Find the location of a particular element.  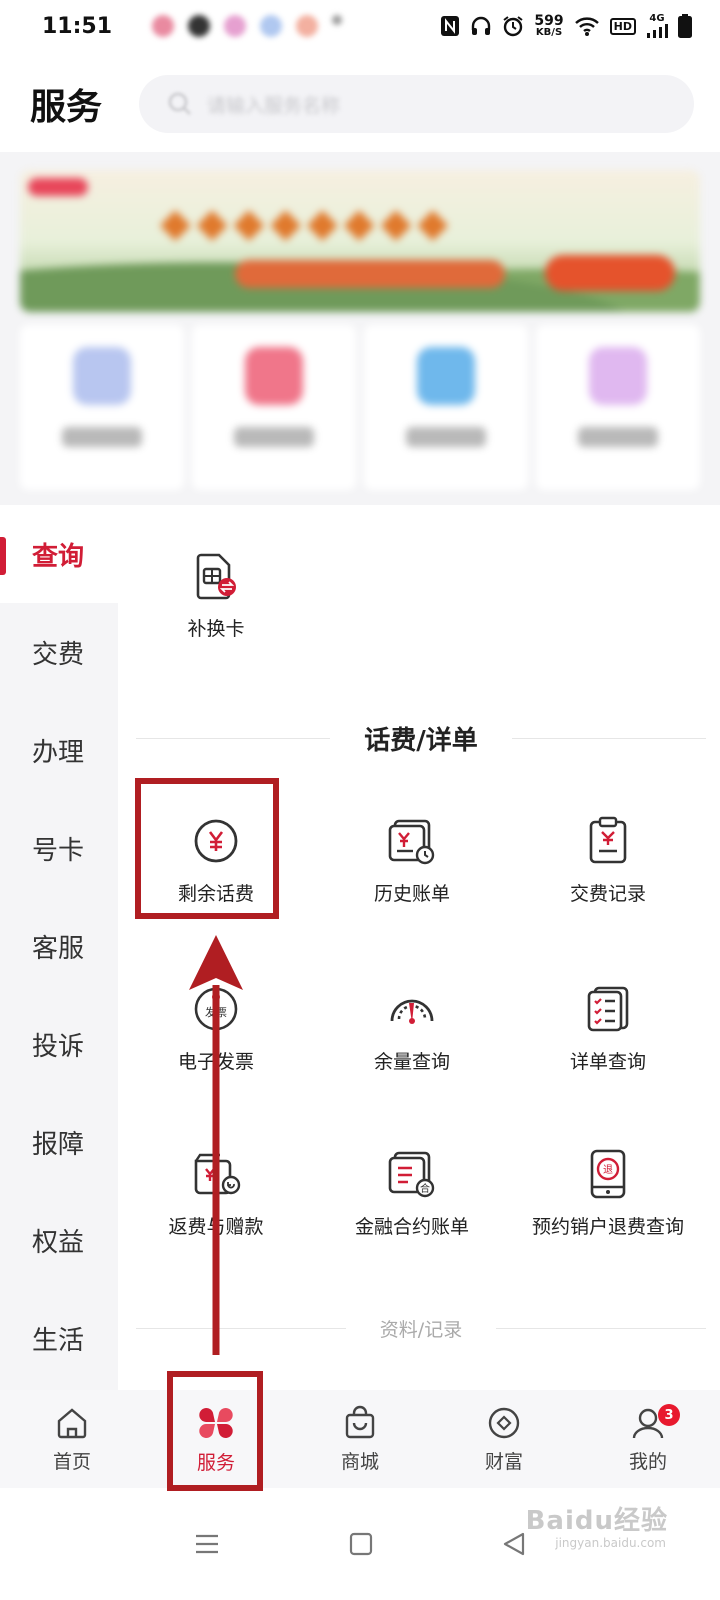

hd-indicator: HD is located at coordinates (622, 26).